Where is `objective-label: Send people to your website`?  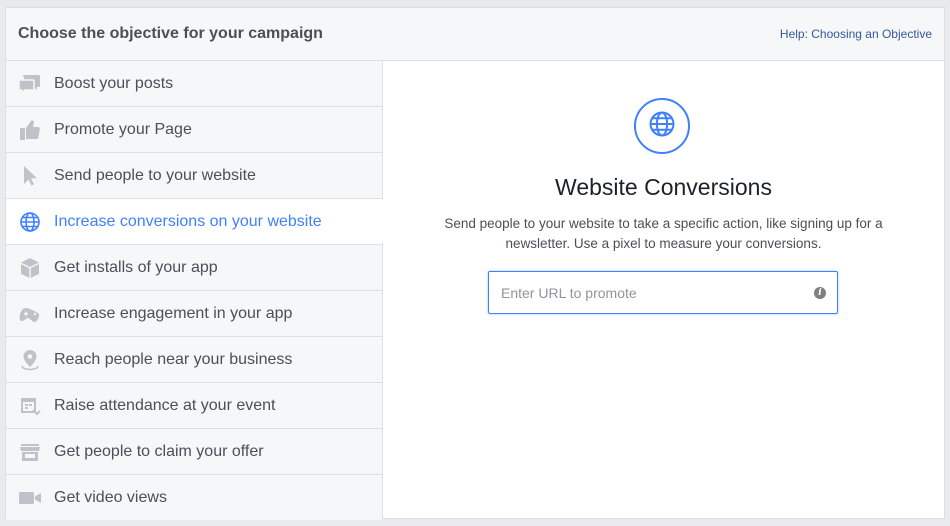
objective-label: Send people to your website is located at coordinates (155, 175).